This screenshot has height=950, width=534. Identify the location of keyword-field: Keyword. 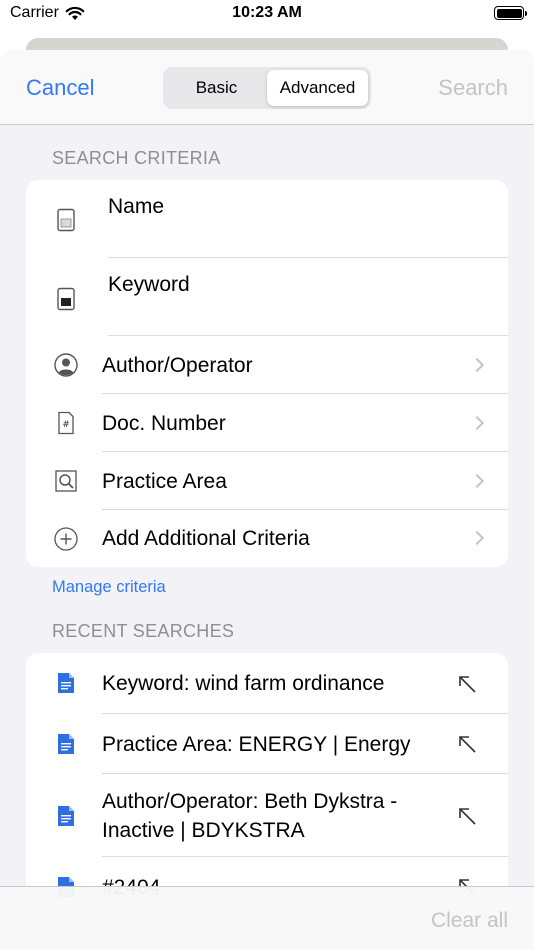
(267, 297).